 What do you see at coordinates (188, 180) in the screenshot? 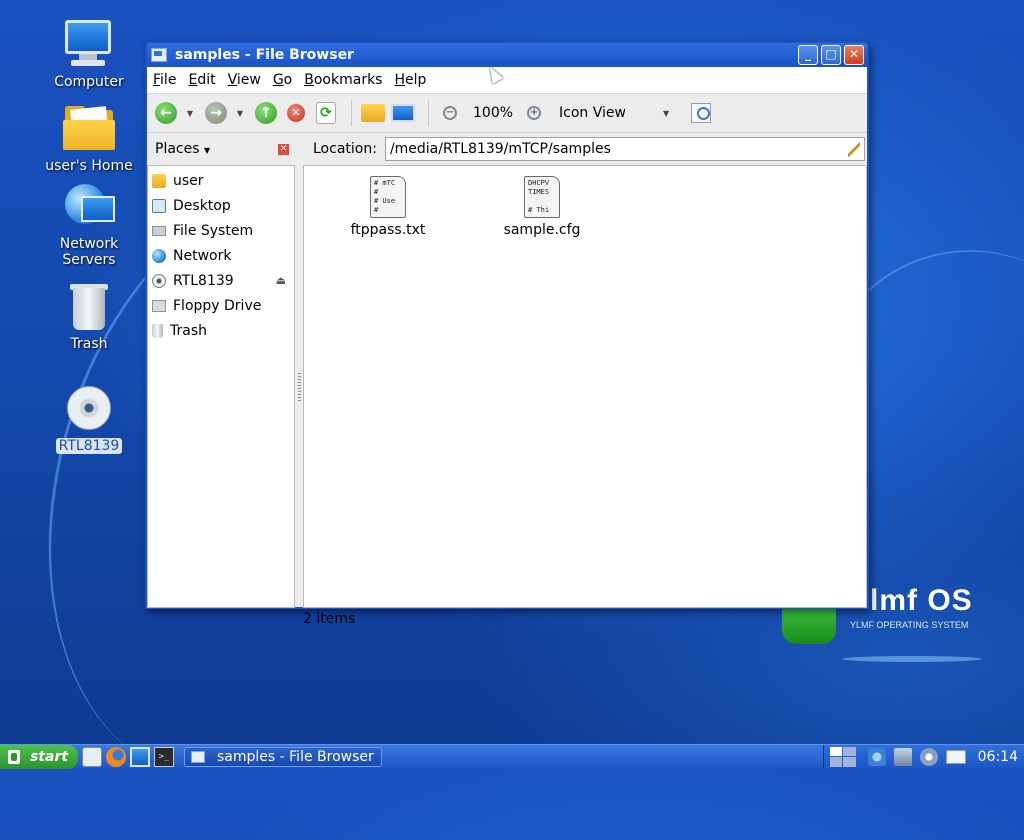
I see `sidebar-item-label: user` at bounding box center [188, 180].